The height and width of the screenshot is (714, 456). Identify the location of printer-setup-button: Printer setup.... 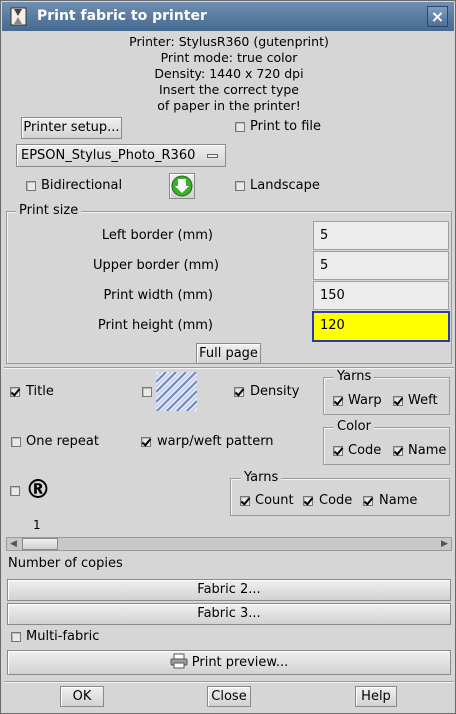
(71, 128).